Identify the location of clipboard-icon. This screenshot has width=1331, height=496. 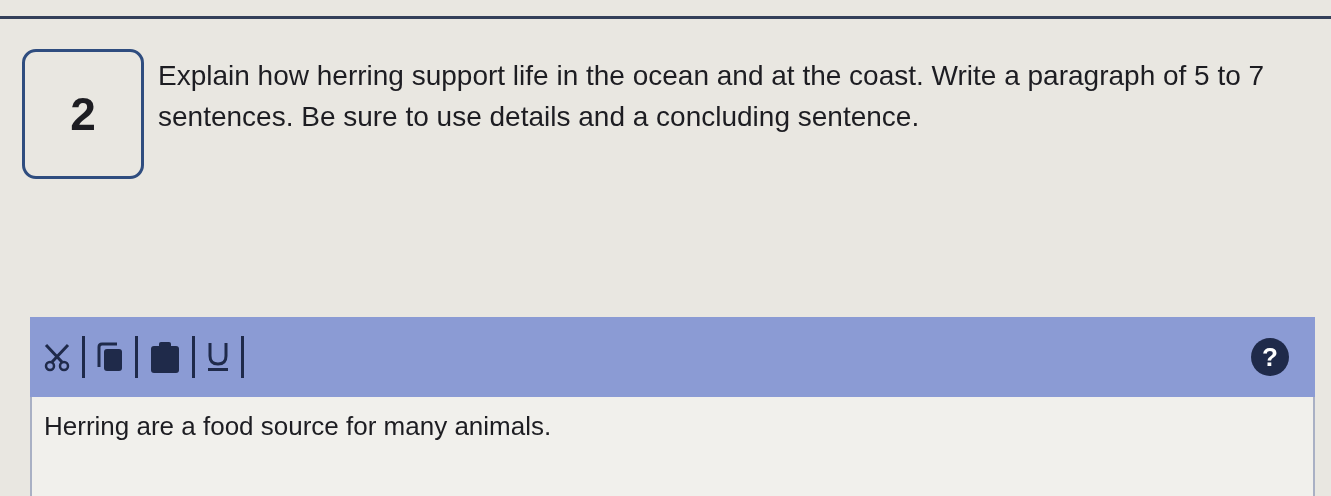
(165, 357).